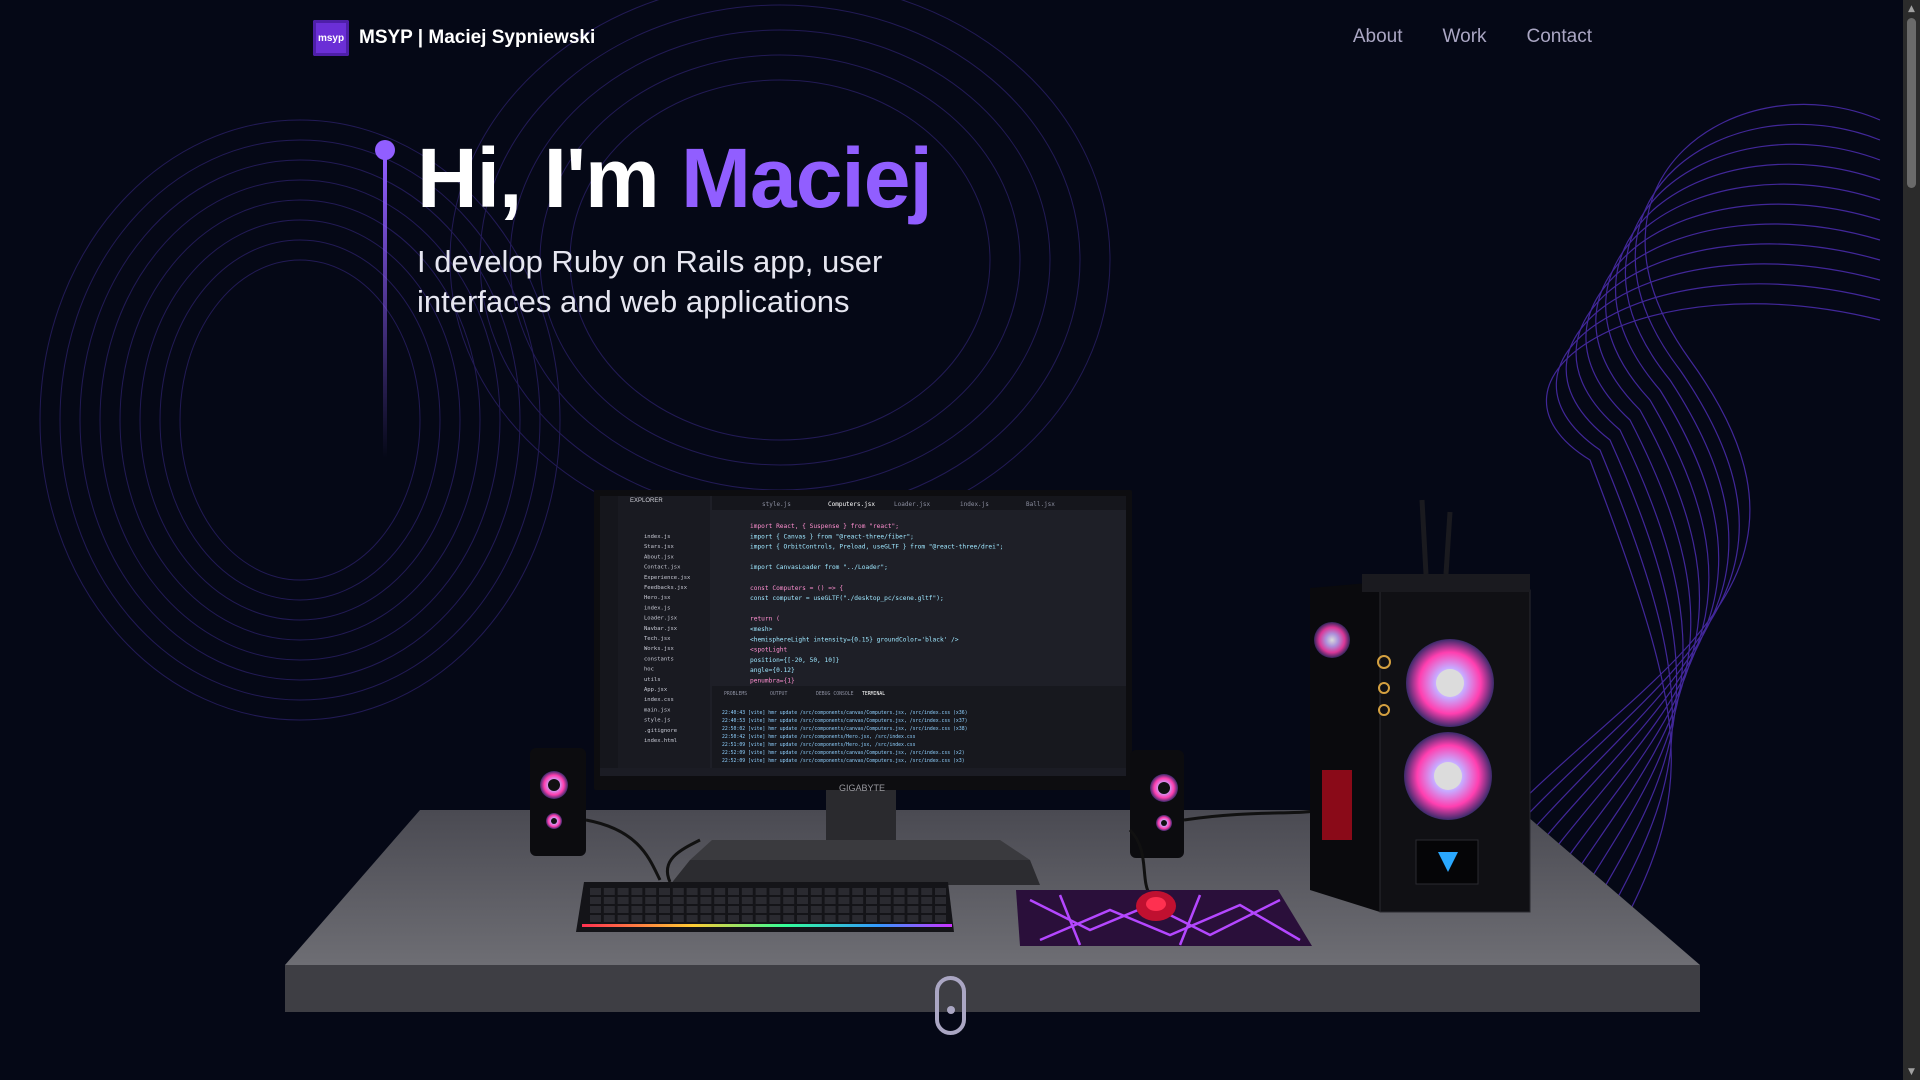 The height and width of the screenshot is (1080, 1920). I want to click on code-line: import CanvasLoader from "../Loader";, so click(819, 567).